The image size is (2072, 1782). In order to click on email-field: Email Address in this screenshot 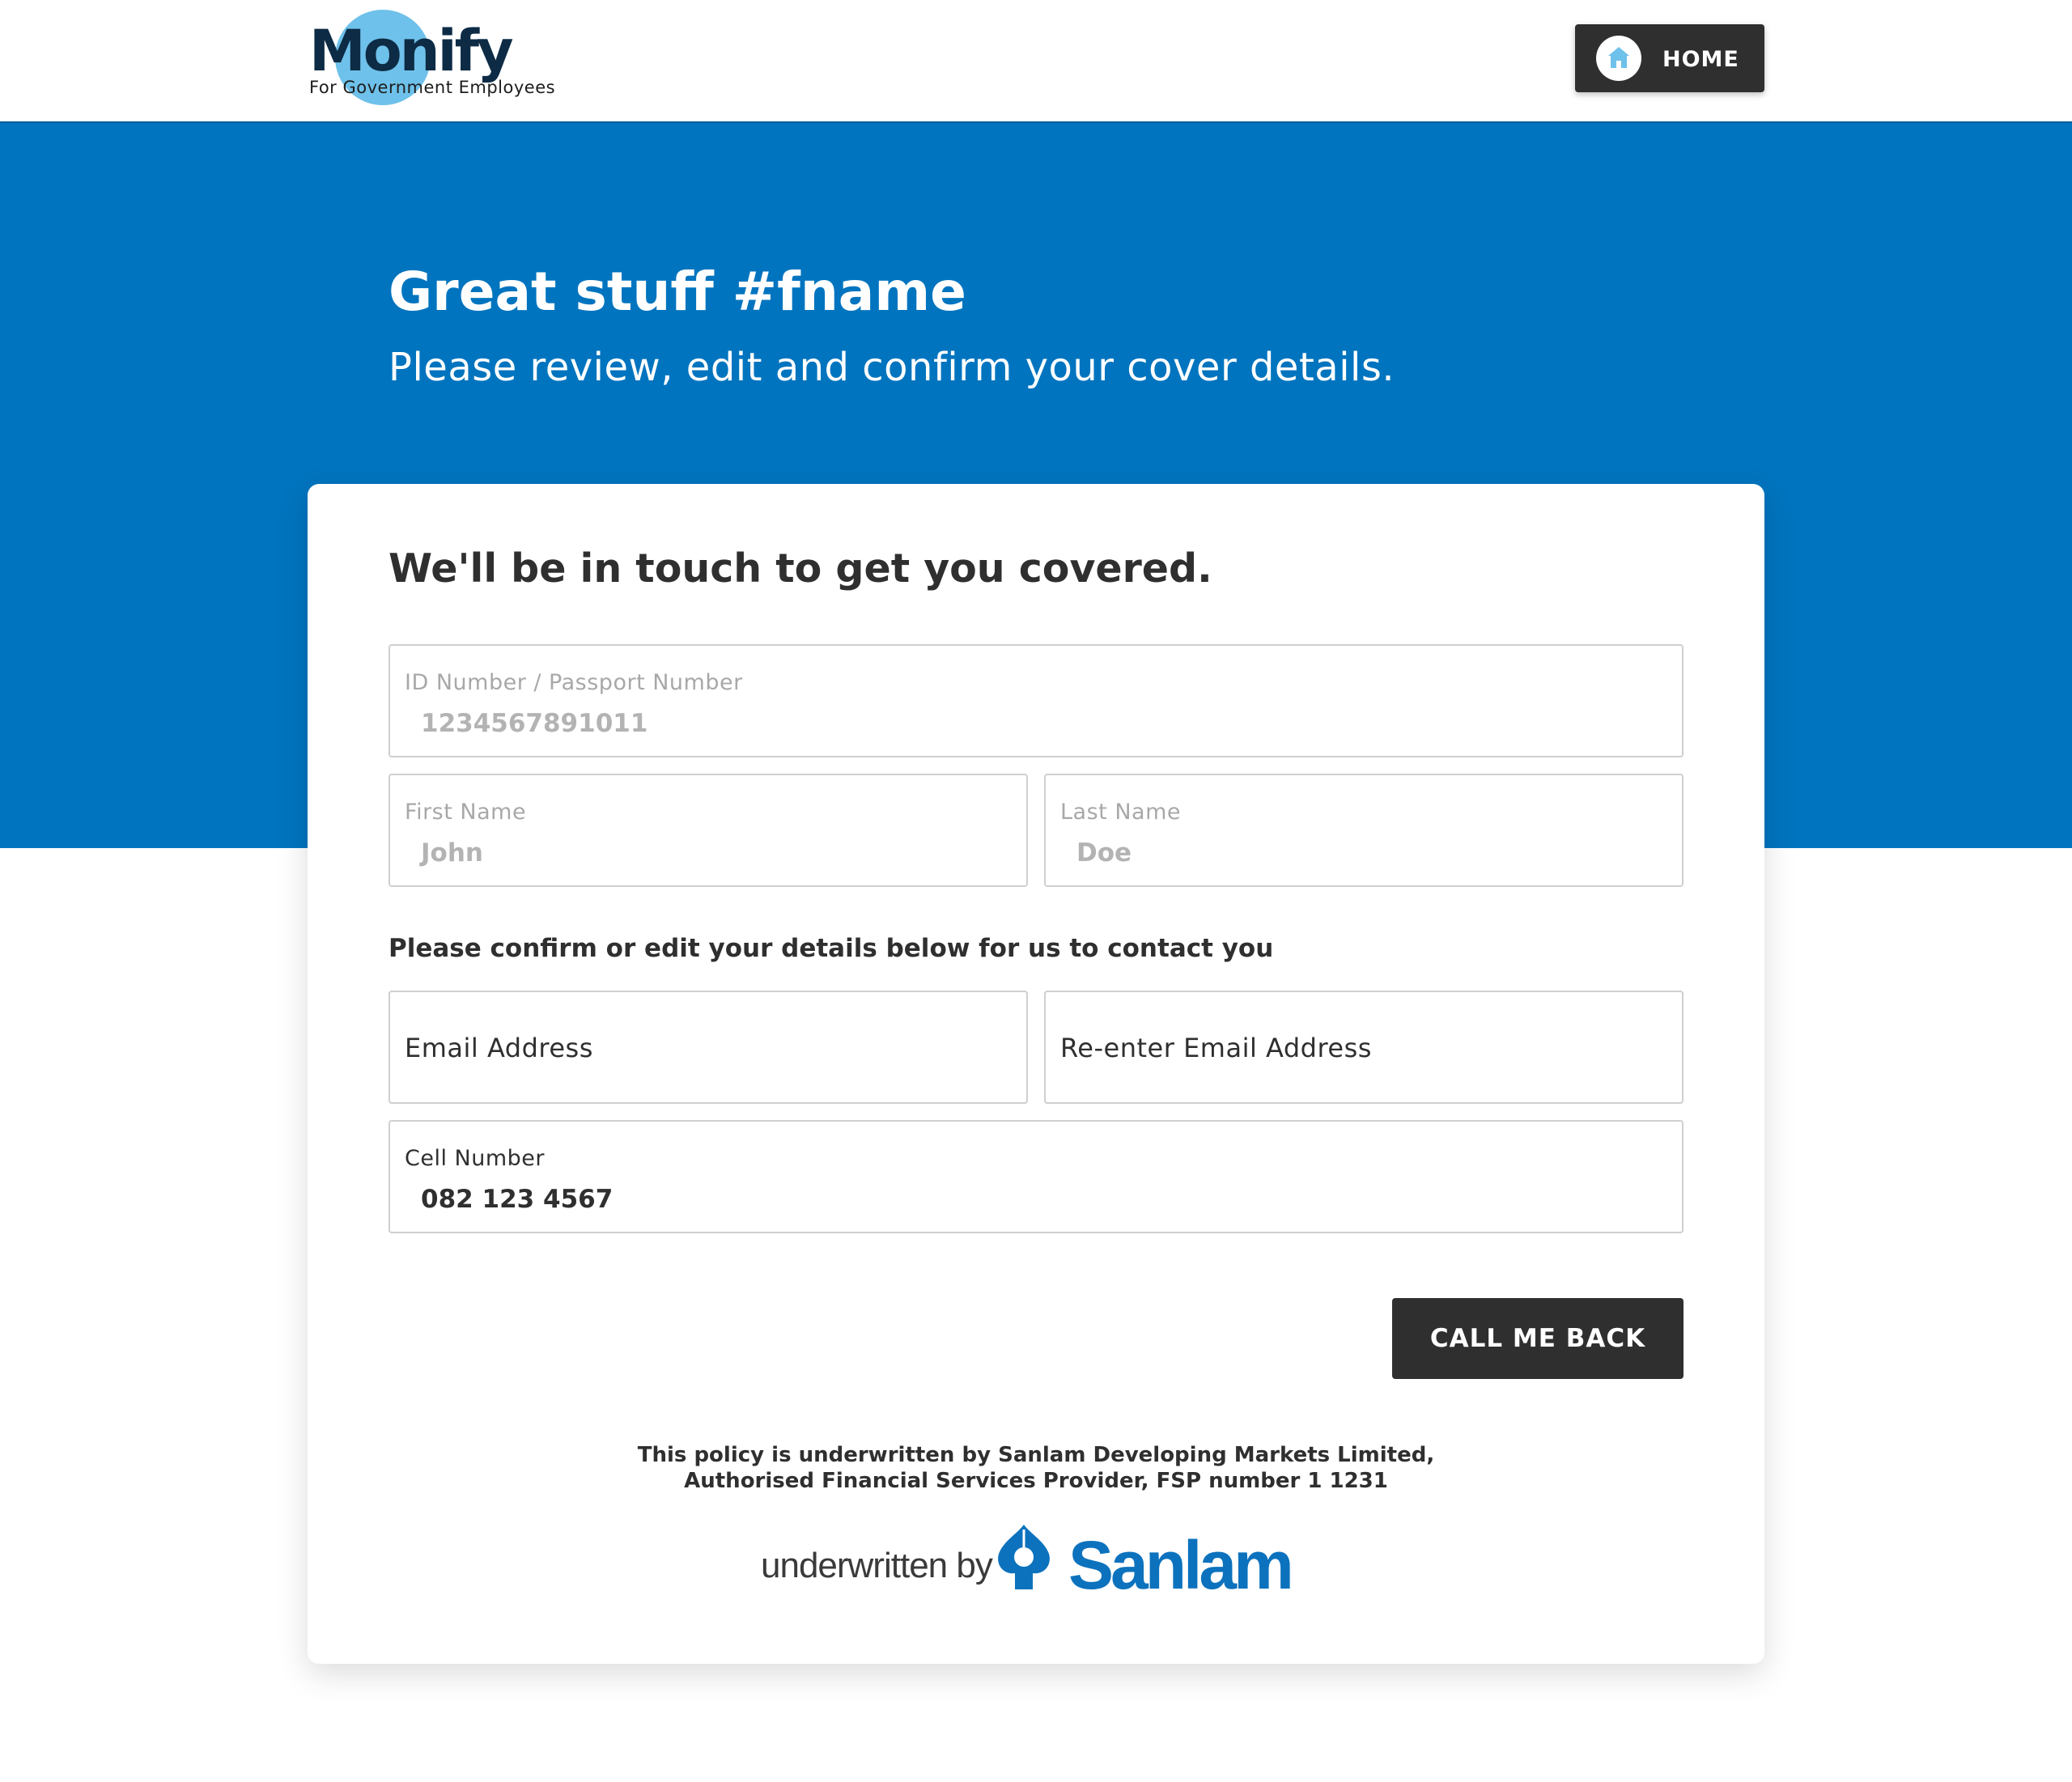, I will do `click(708, 1047)`.